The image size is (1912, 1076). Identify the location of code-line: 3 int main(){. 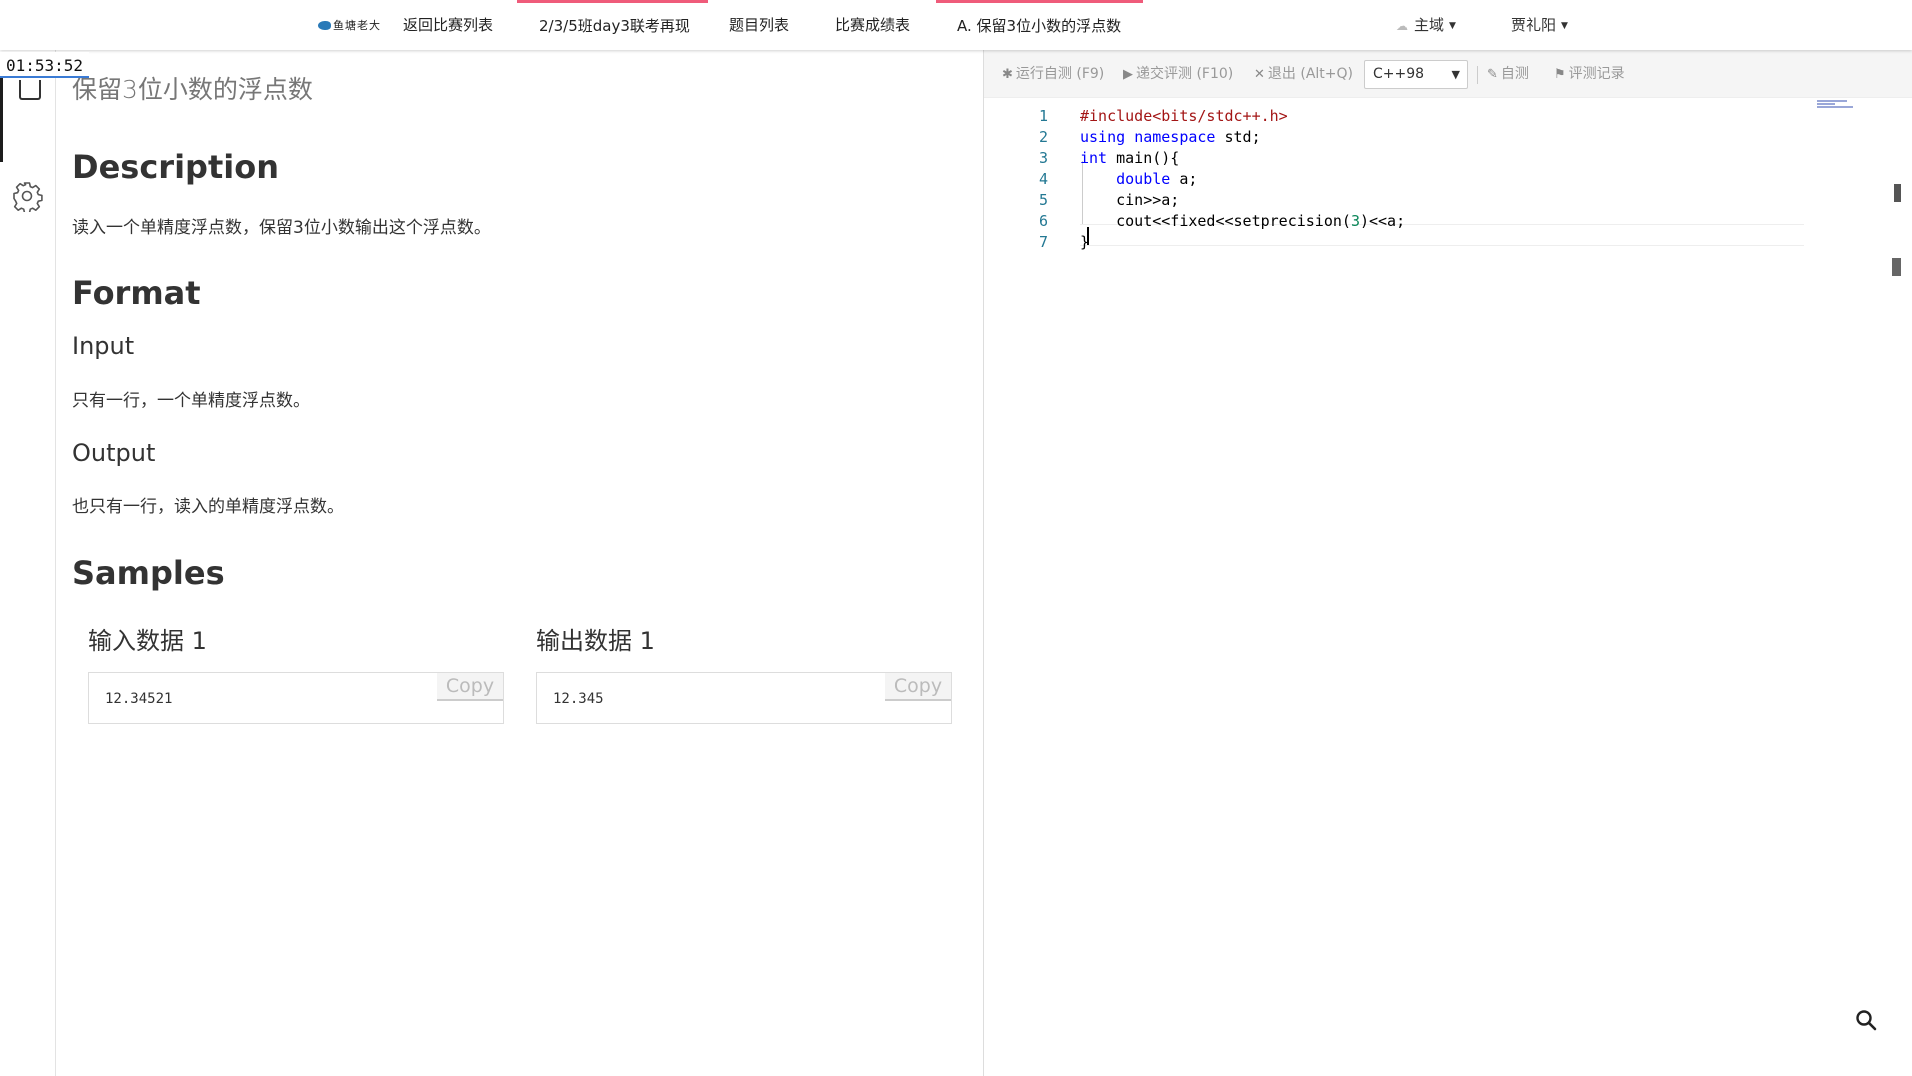
(1394, 158).